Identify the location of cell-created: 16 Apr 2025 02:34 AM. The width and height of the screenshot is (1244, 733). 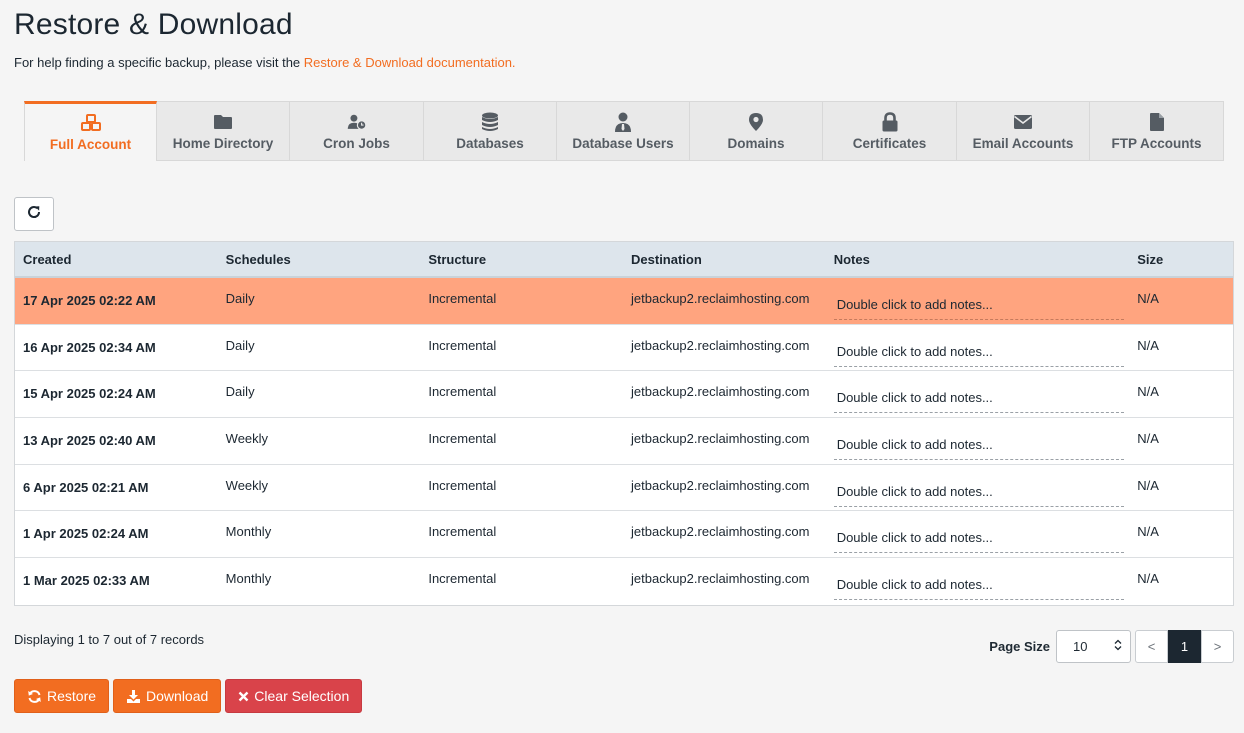
(89, 347).